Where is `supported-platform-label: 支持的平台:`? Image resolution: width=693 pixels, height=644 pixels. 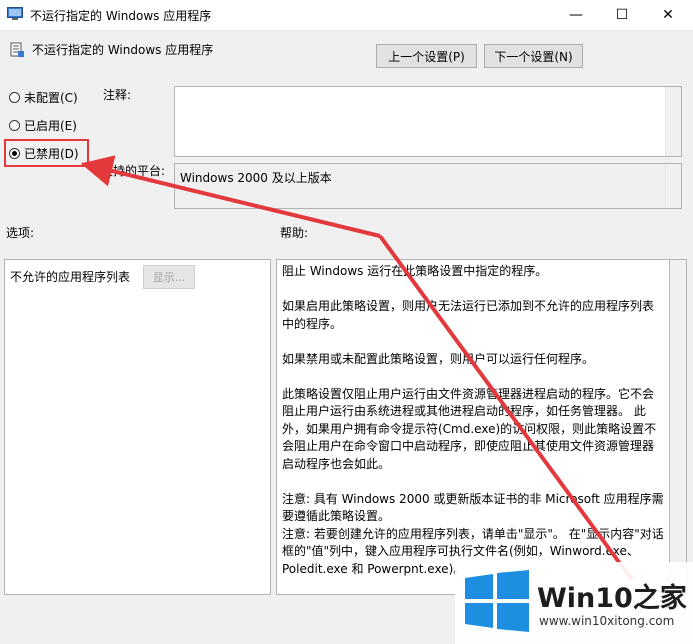
supported-platform-label: 支持的平台: is located at coordinates (133, 171).